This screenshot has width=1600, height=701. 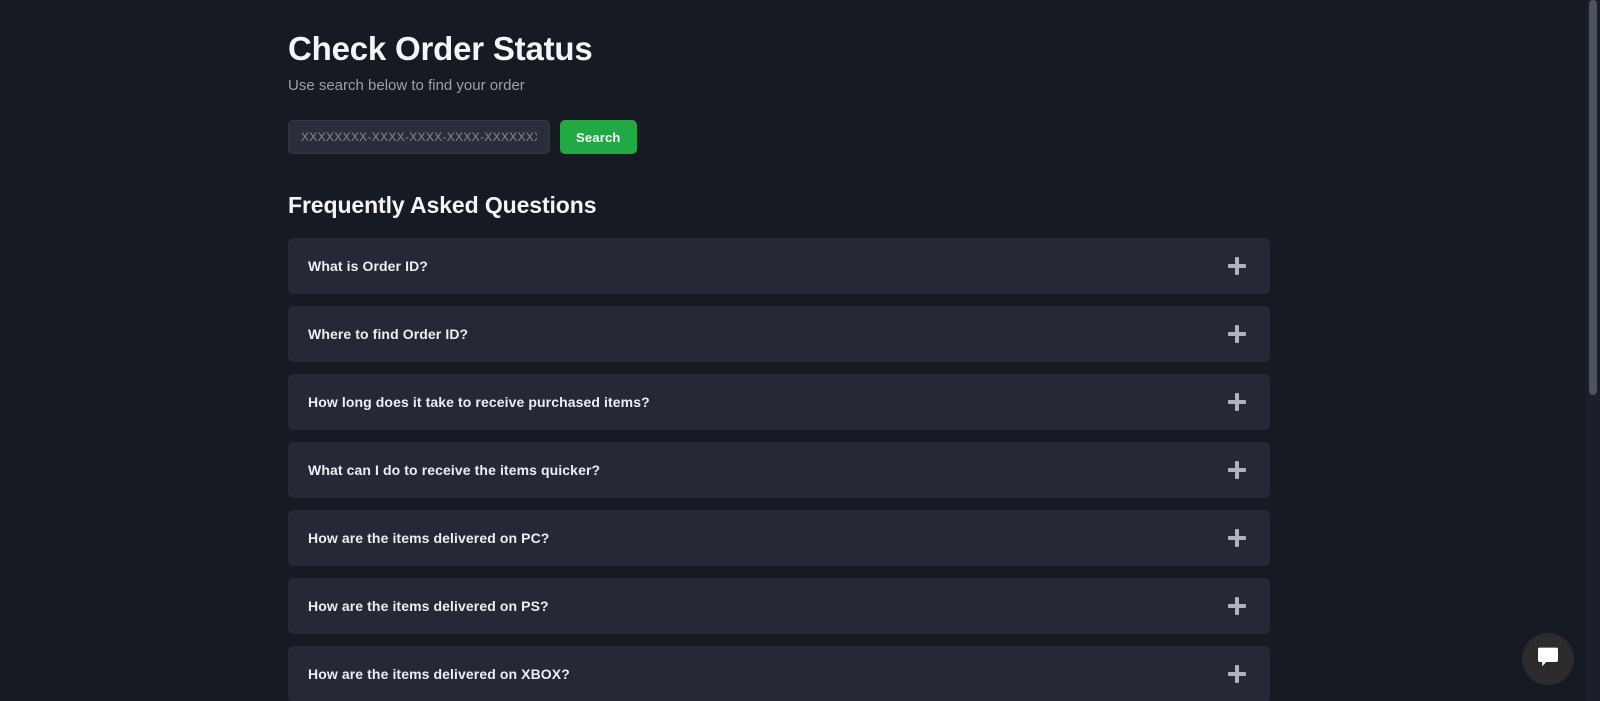 What do you see at coordinates (1593, 197) in the screenshot?
I see `scrollbar-thumb` at bounding box center [1593, 197].